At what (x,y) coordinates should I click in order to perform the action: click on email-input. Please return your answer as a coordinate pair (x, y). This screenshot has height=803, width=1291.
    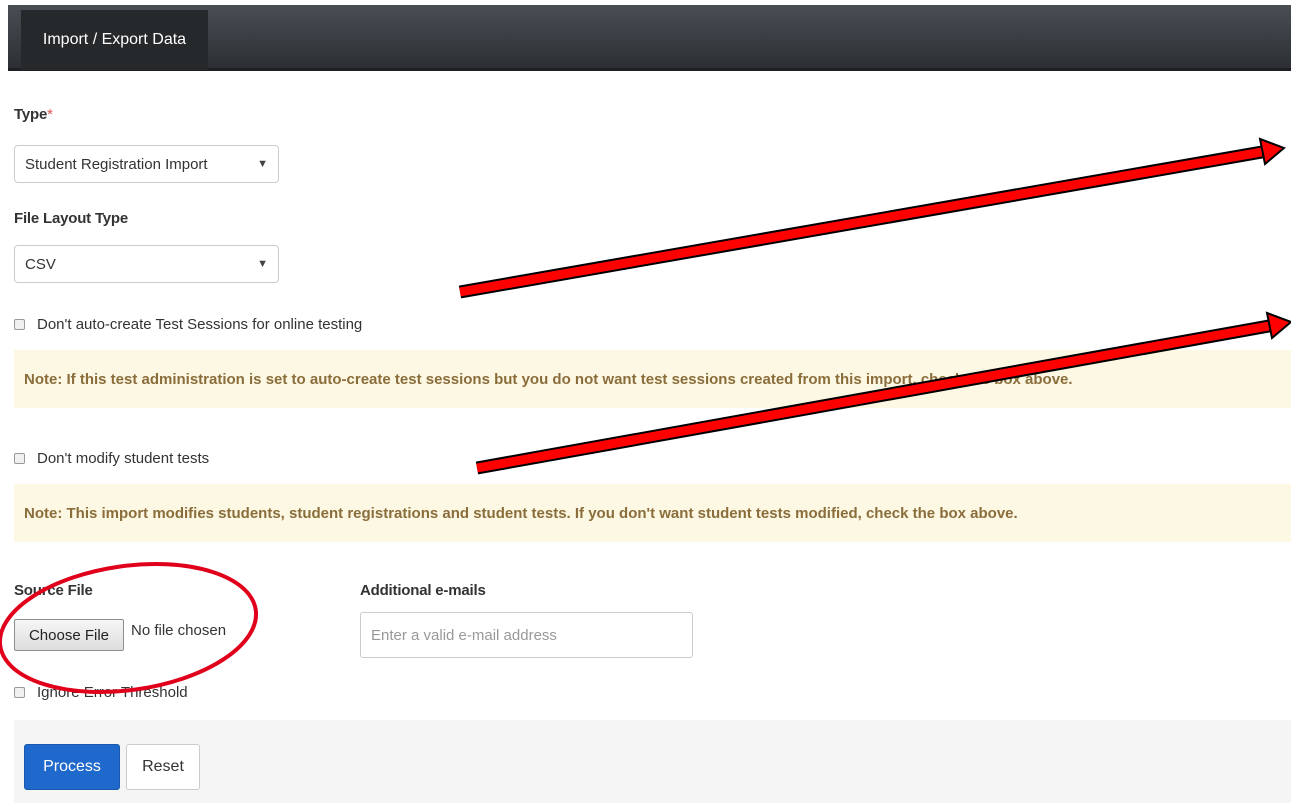
    Looking at the image, I should click on (526, 635).